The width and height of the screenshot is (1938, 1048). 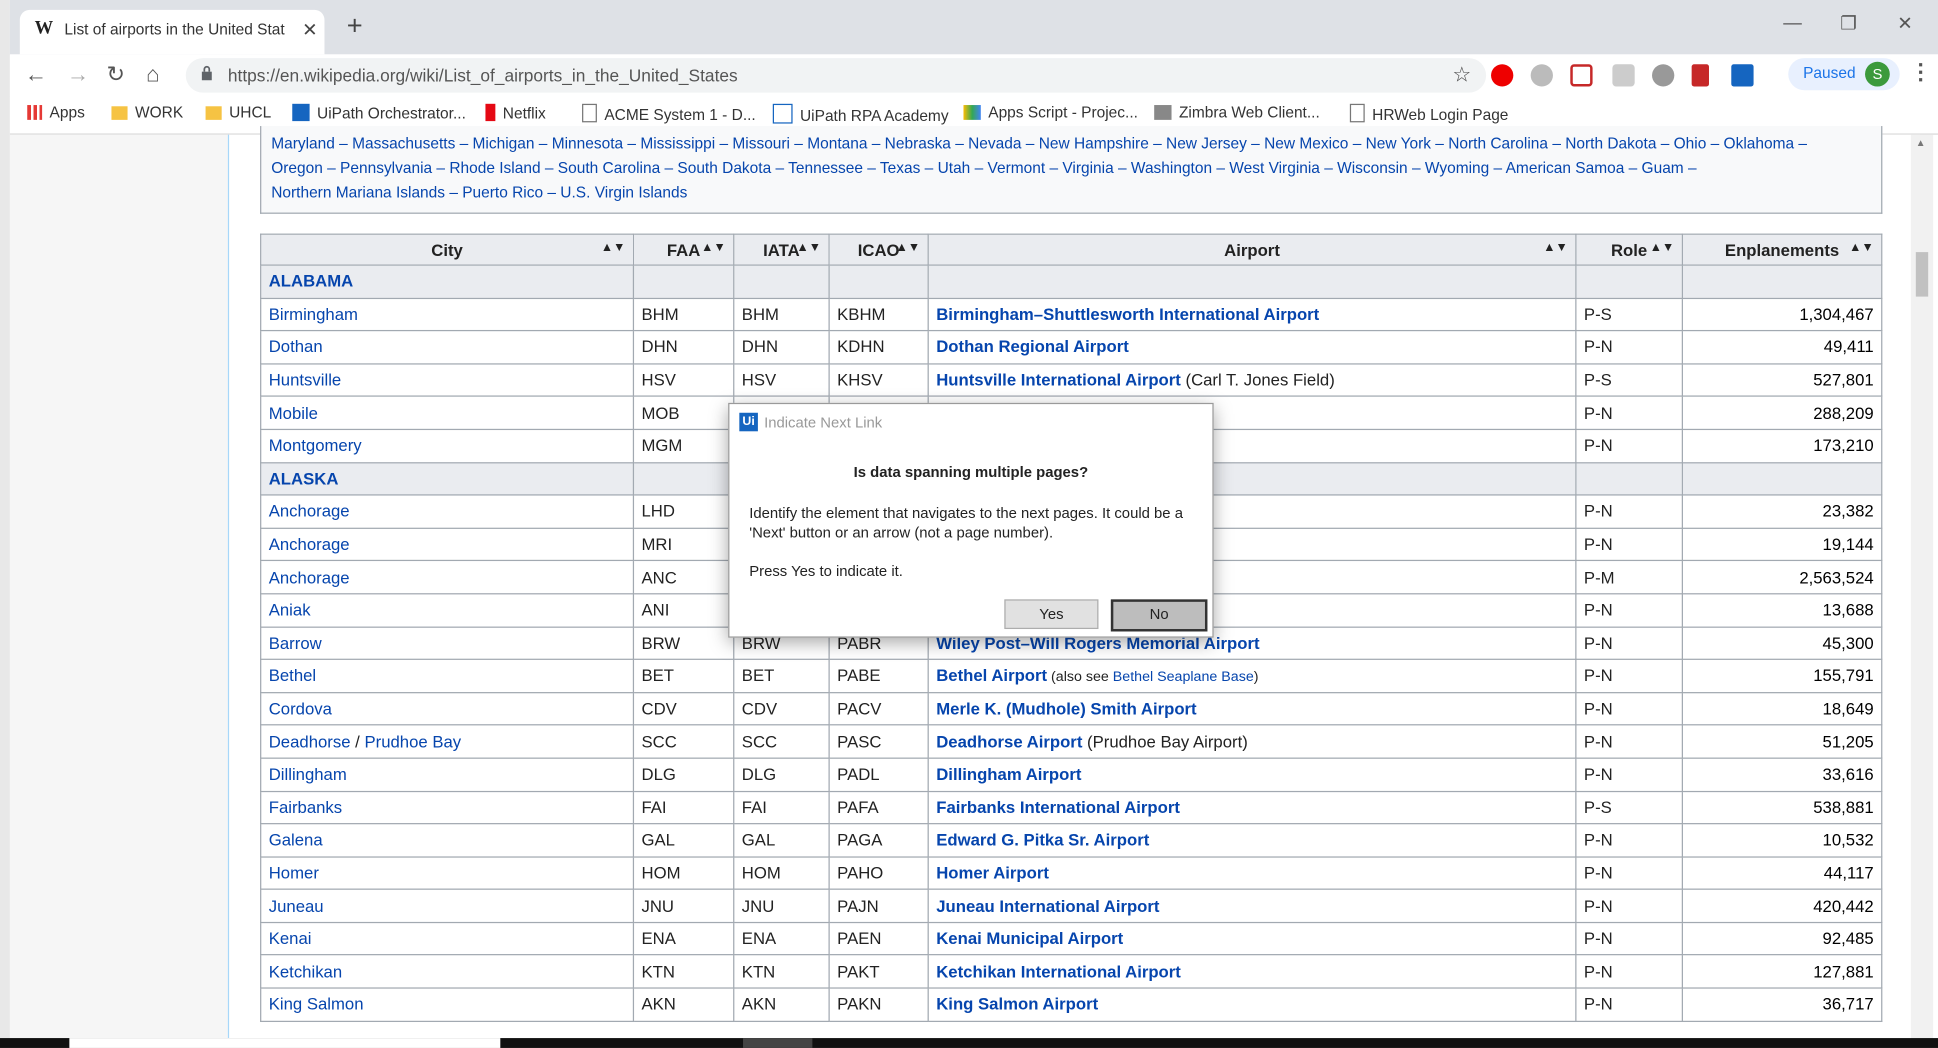 I want to click on airport-link: Edward G. Pitka Sr. Airport, so click(x=1042, y=840).